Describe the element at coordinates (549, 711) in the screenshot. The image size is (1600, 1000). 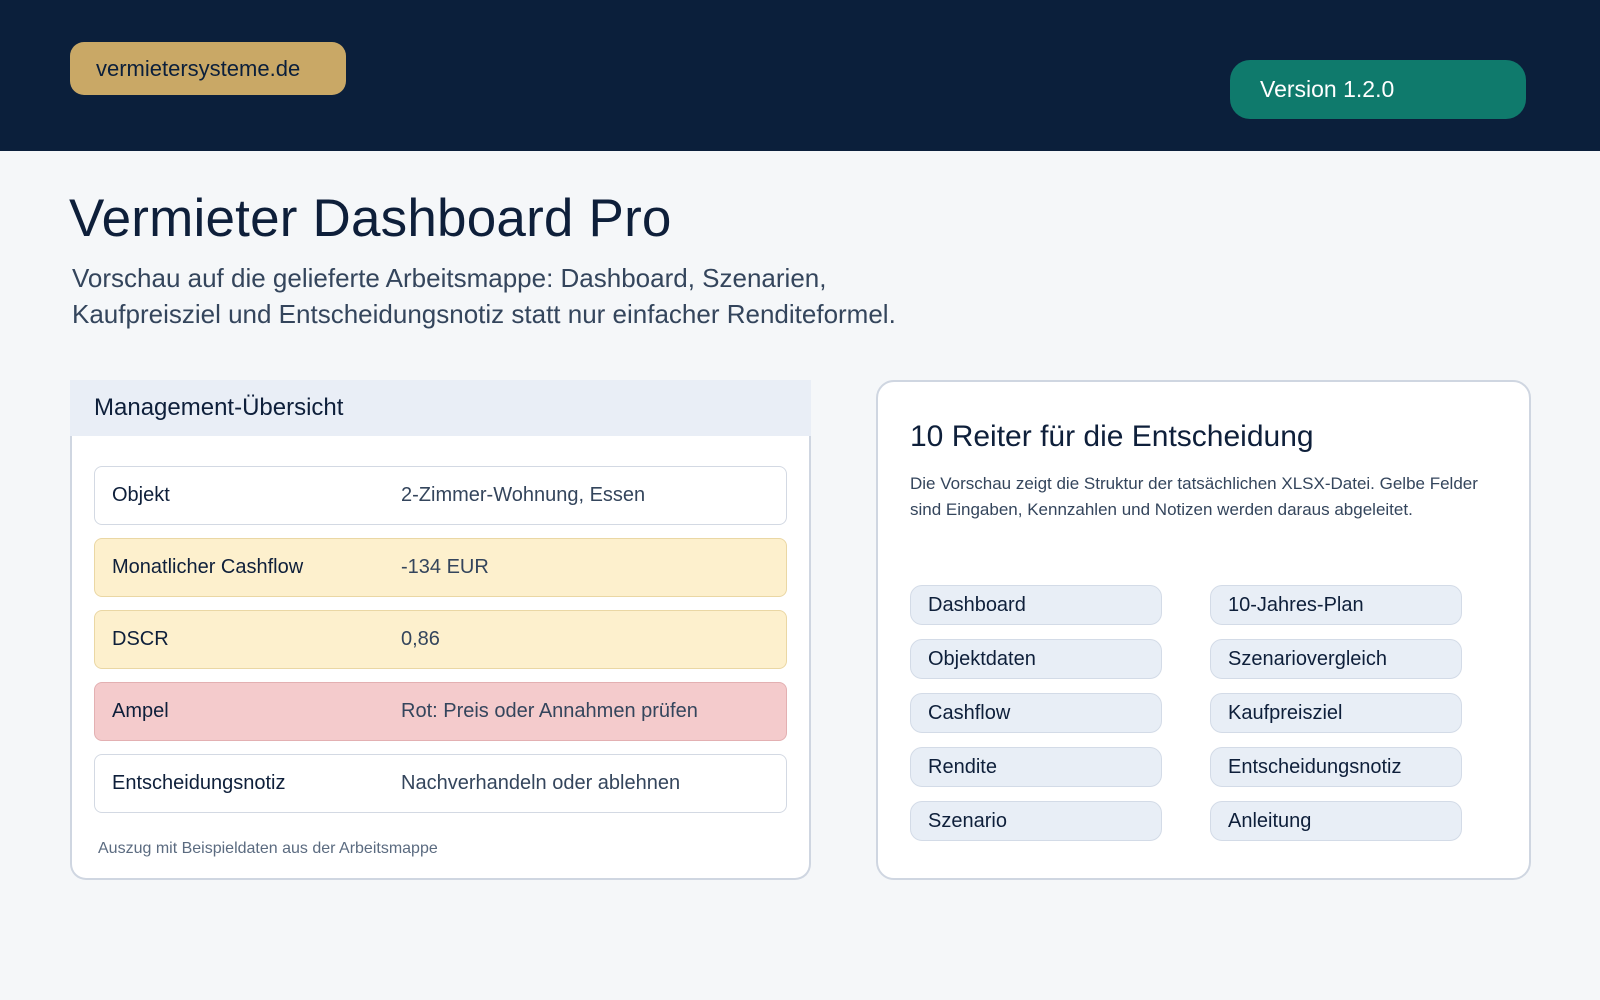
I see `row-value: Rot: Preis oder Annahmen prüfen` at that location.